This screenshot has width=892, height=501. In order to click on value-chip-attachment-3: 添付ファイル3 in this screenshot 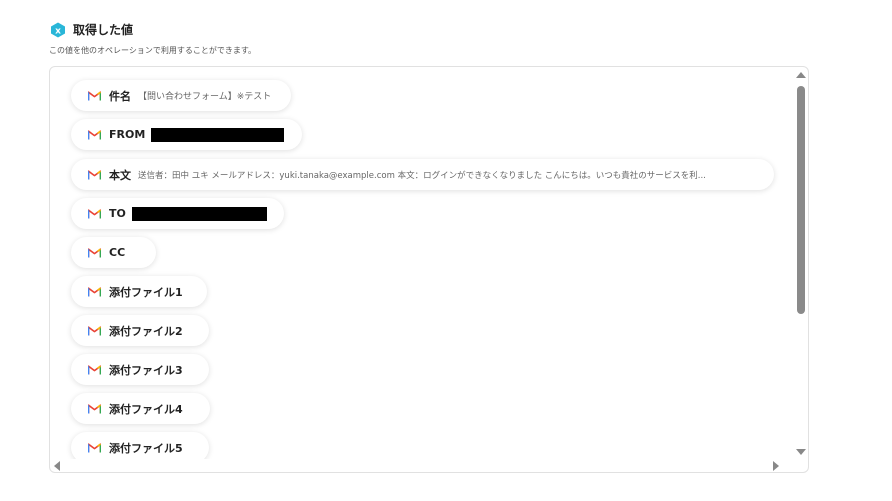, I will do `click(140, 369)`.